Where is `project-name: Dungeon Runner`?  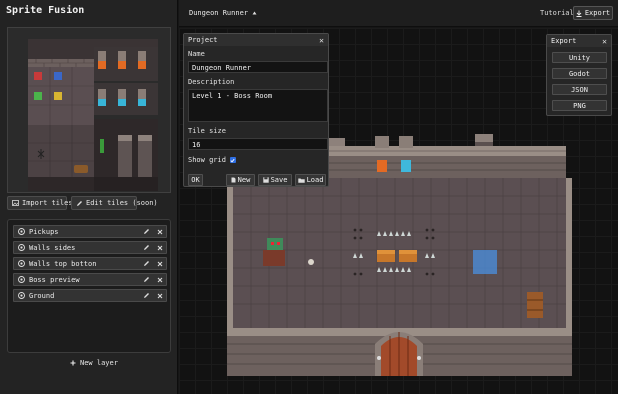 project-name: Dungeon Runner is located at coordinates (219, 13).